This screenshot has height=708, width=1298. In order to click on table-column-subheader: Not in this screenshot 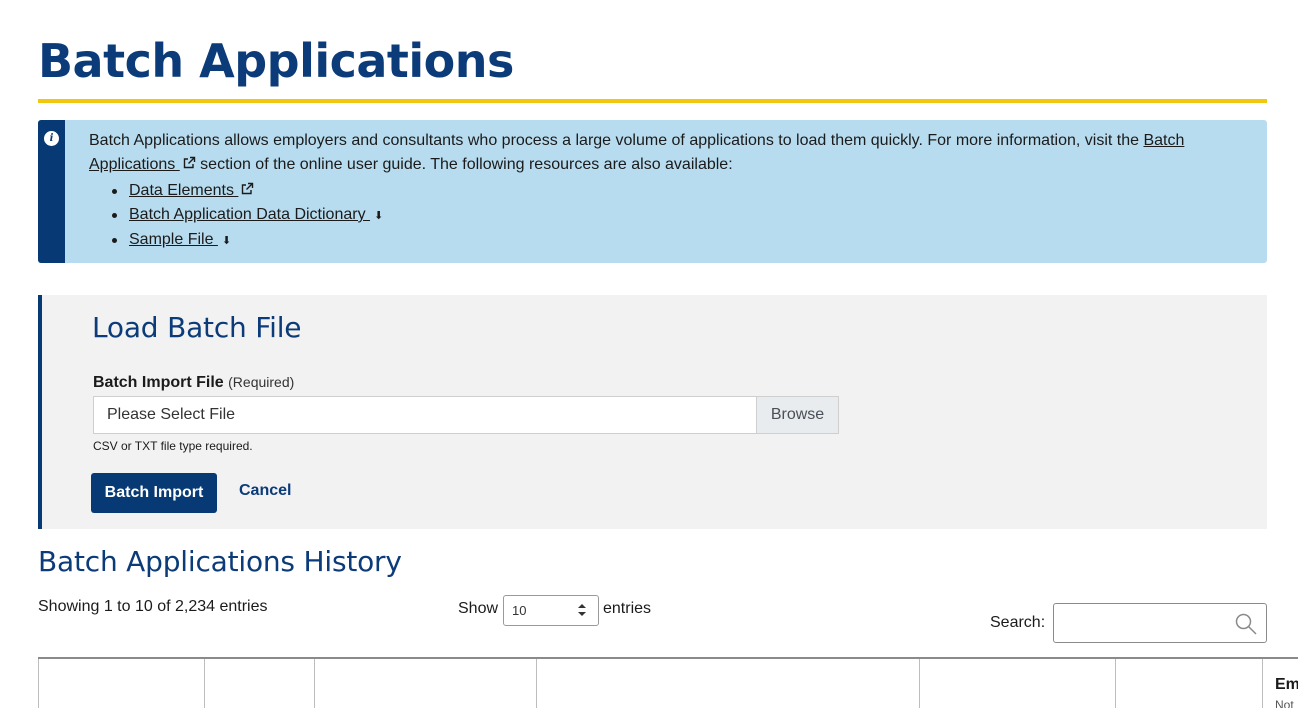, I will do `click(1284, 703)`.